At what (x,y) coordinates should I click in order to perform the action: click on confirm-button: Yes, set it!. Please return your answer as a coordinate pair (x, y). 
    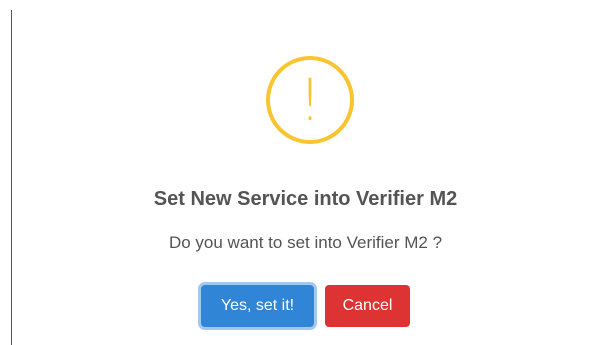
    Looking at the image, I should click on (257, 306).